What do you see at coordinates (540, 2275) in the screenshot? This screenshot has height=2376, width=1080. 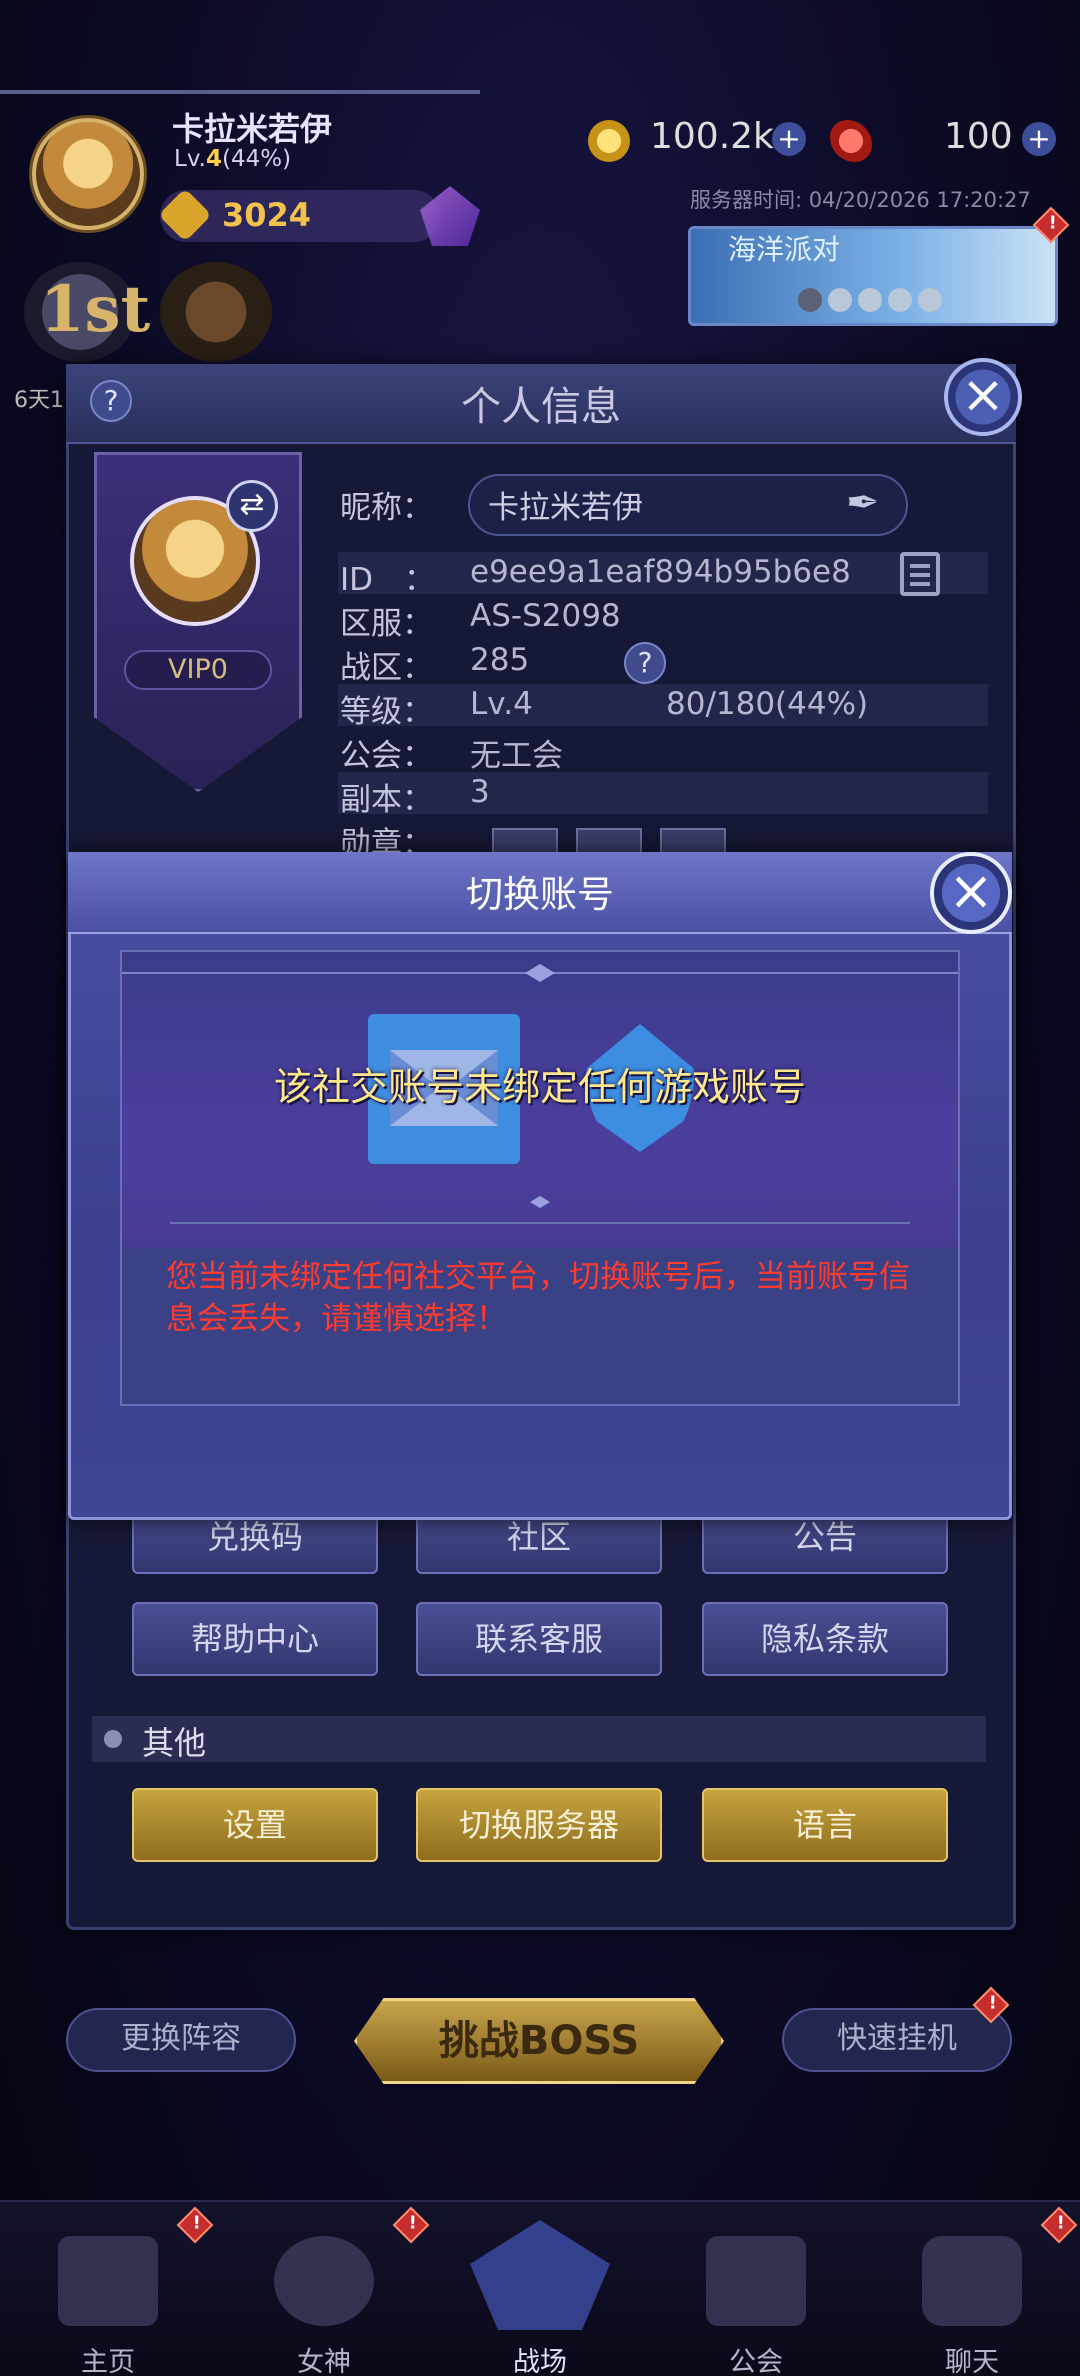 I see `battlefield-icon` at bounding box center [540, 2275].